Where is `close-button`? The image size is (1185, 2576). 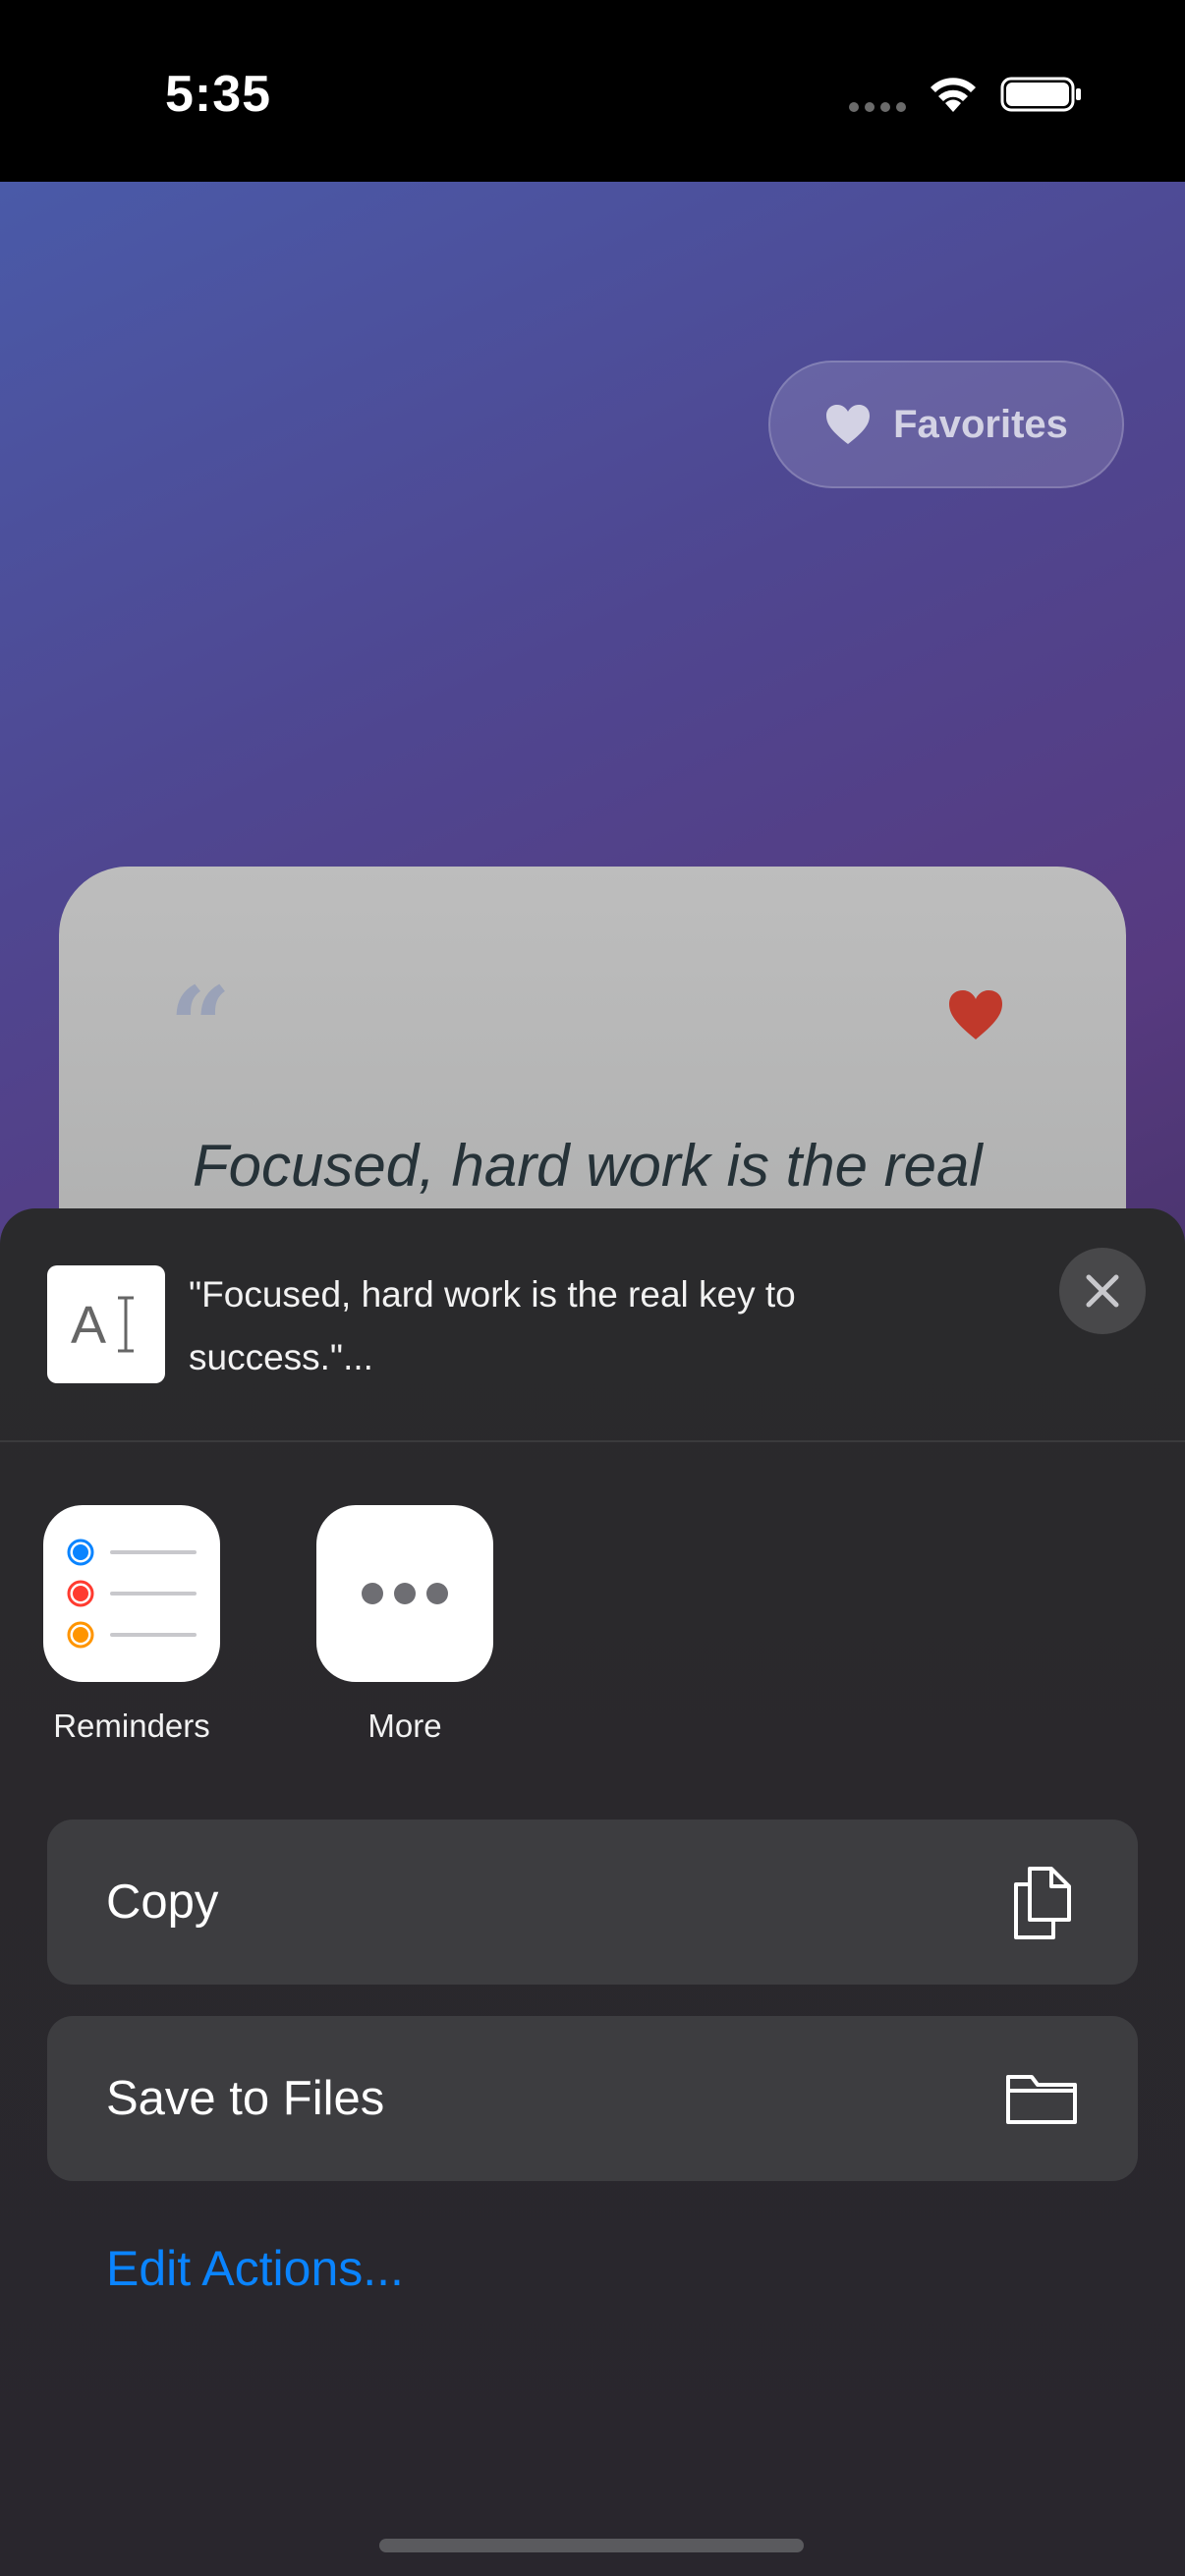 close-button is located at coordinates (1103, 1291).